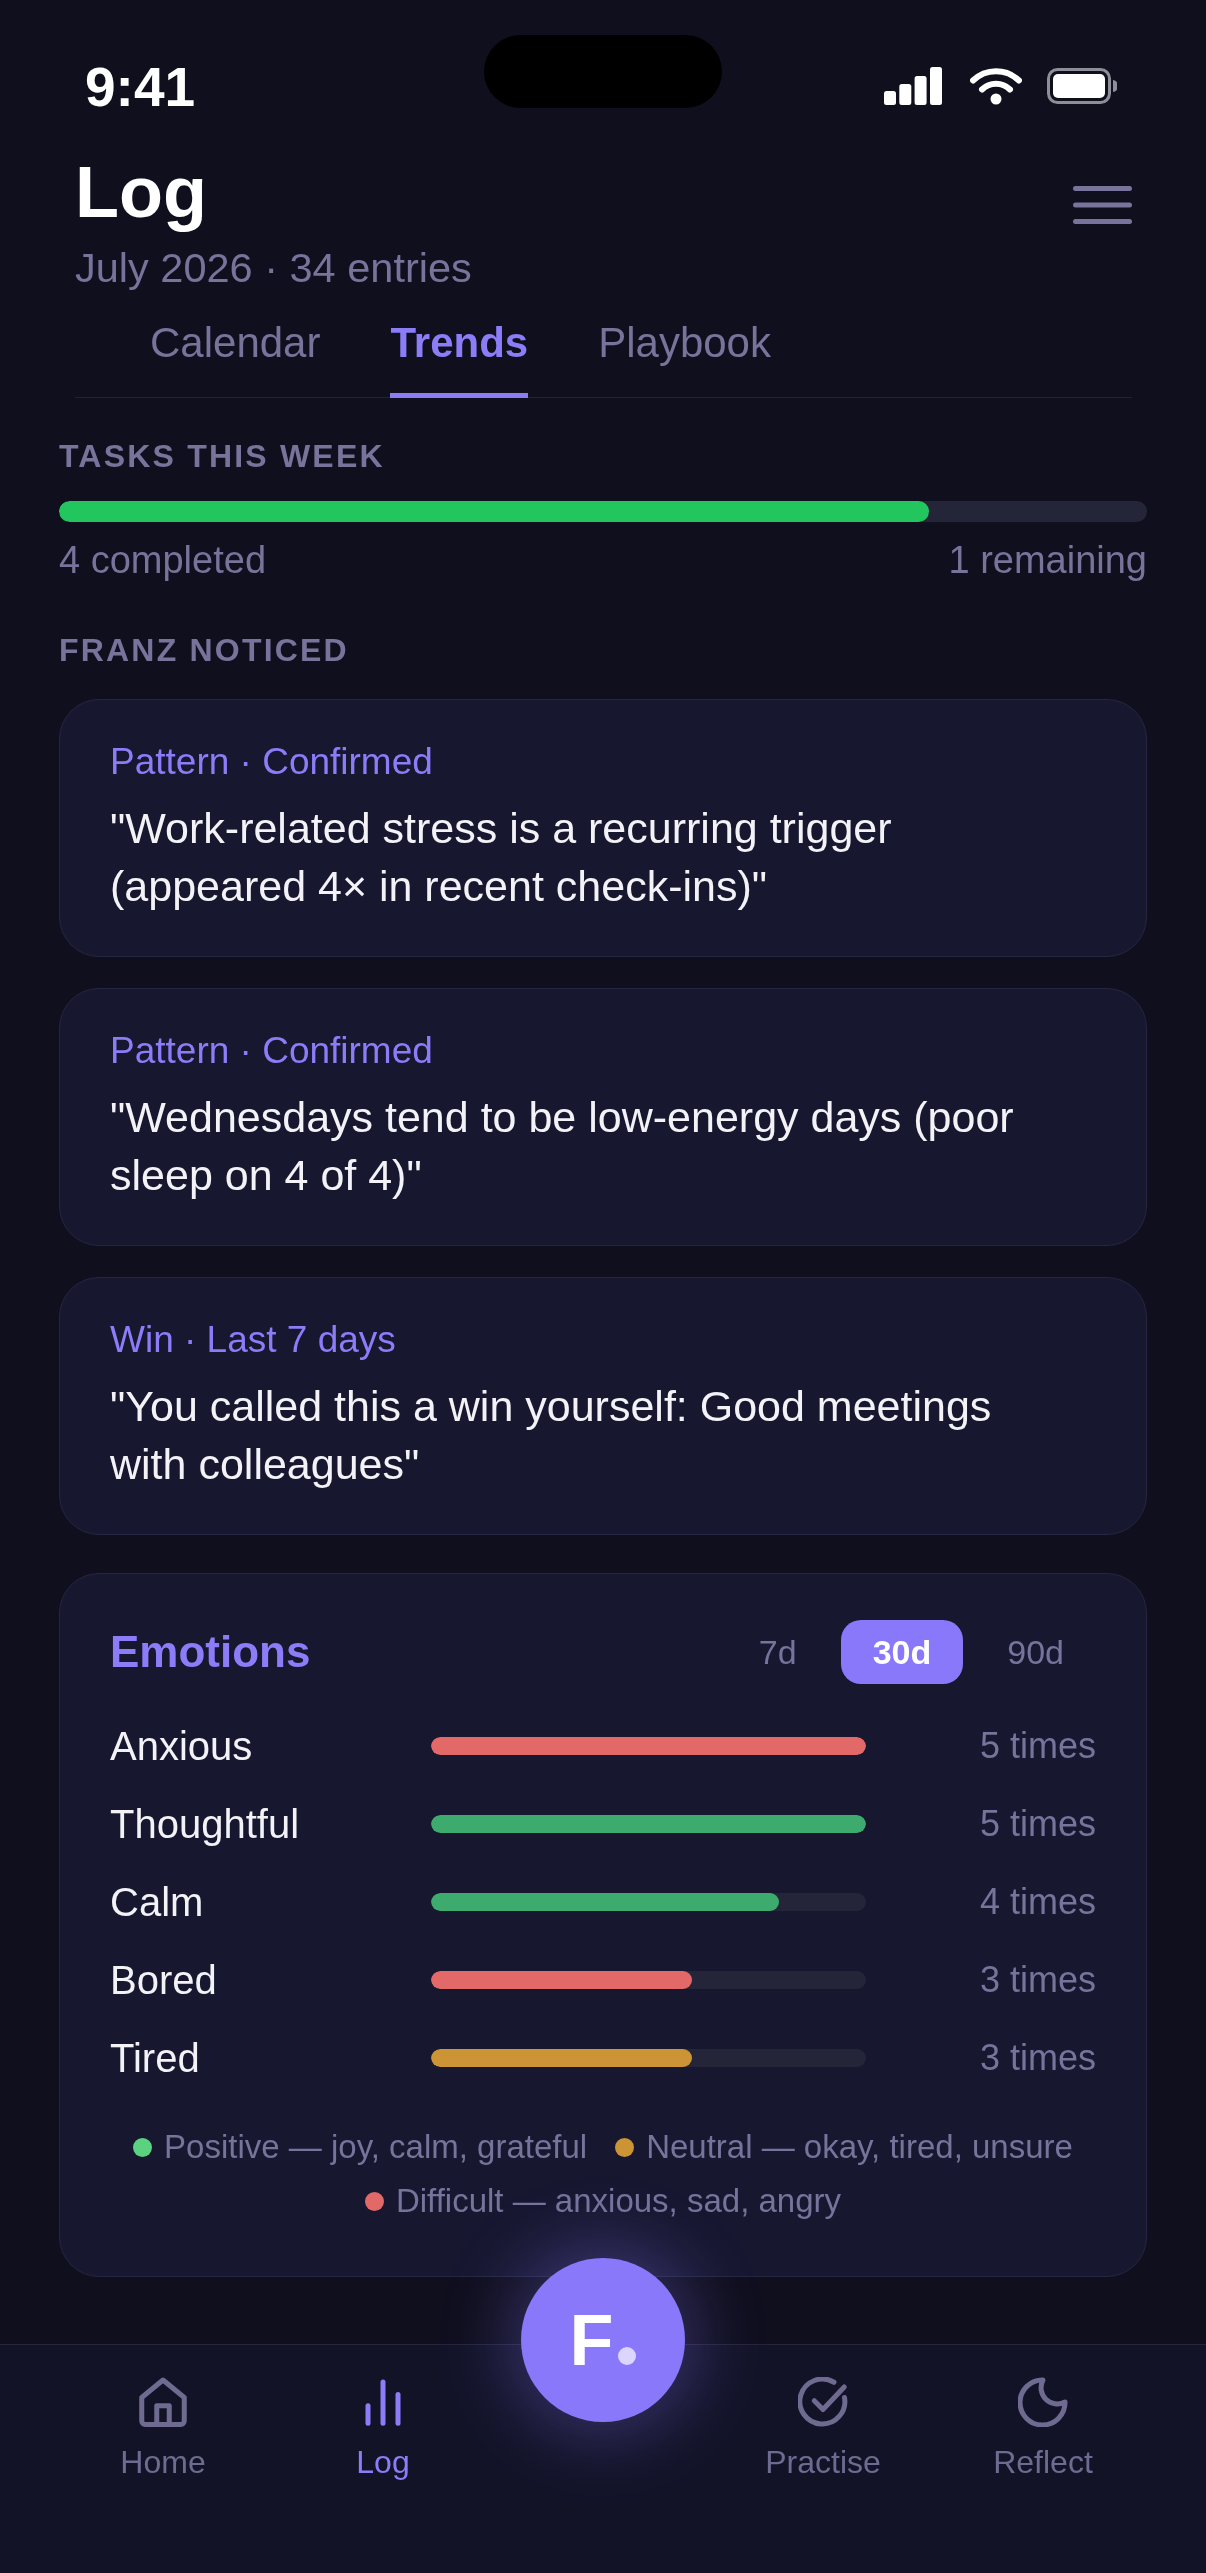 The image size is (1206, 2573). I want to click on insight-meta: Win · Last 7 days, so click(253, 1340).